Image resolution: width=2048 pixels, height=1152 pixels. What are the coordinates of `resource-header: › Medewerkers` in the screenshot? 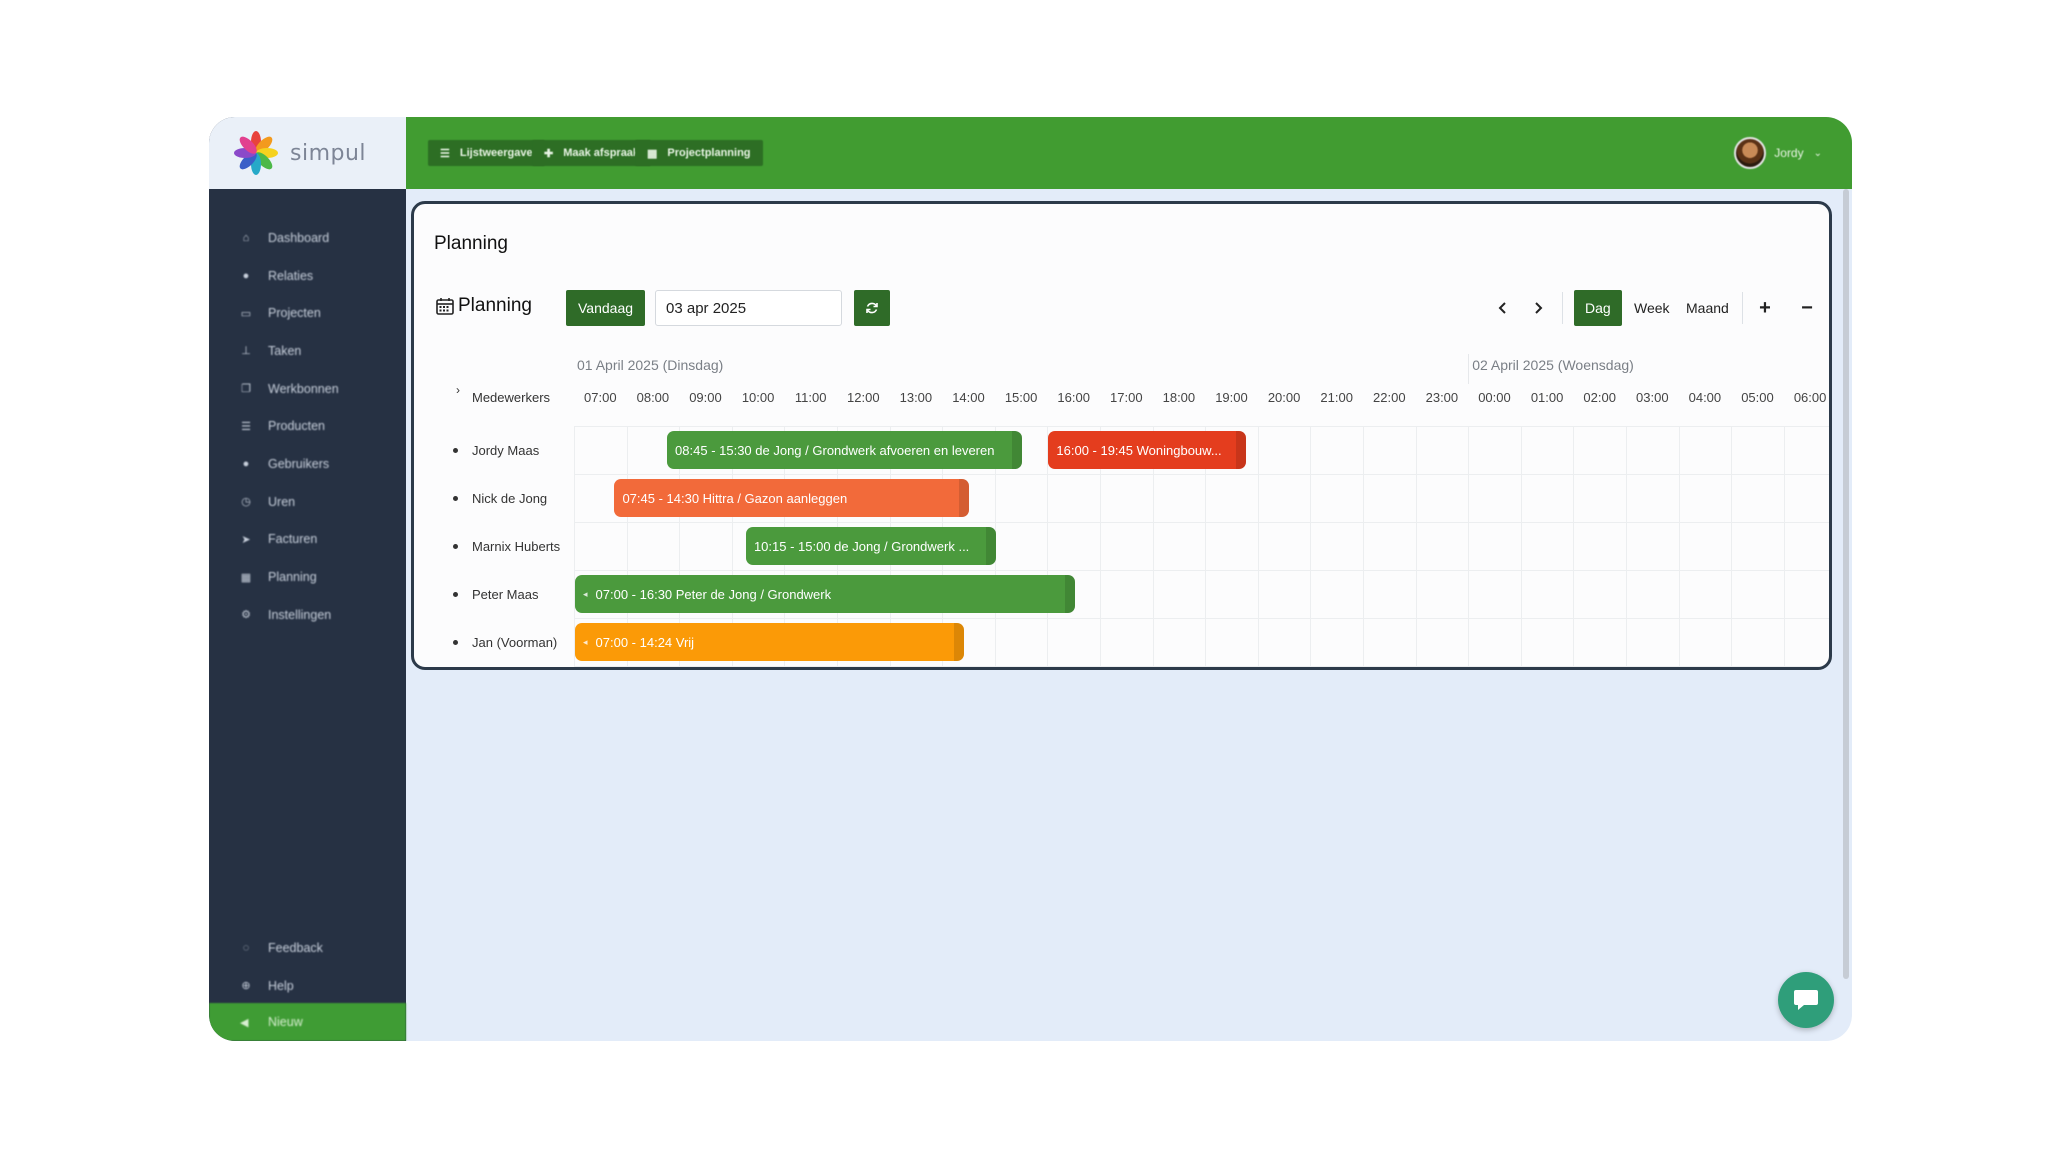 It's located at (494, 390).